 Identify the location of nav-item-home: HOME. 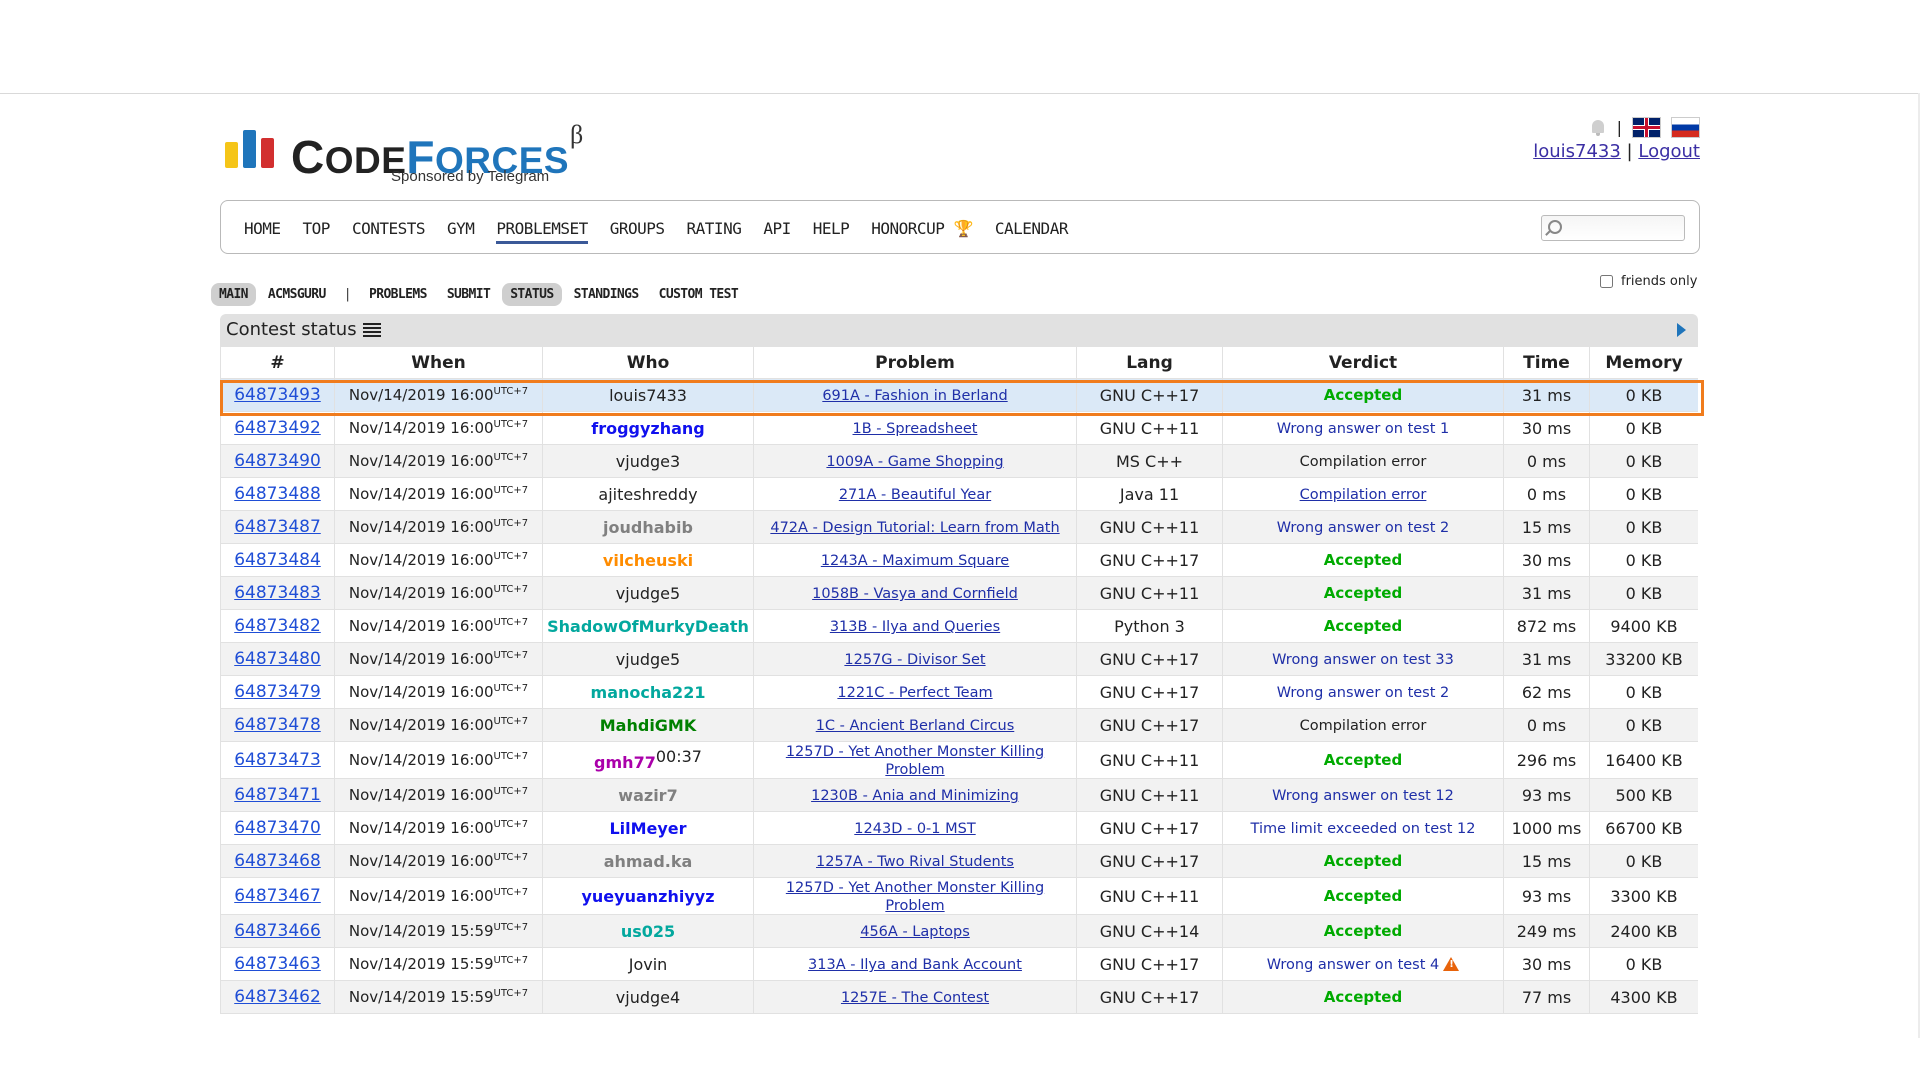
(262, 231).